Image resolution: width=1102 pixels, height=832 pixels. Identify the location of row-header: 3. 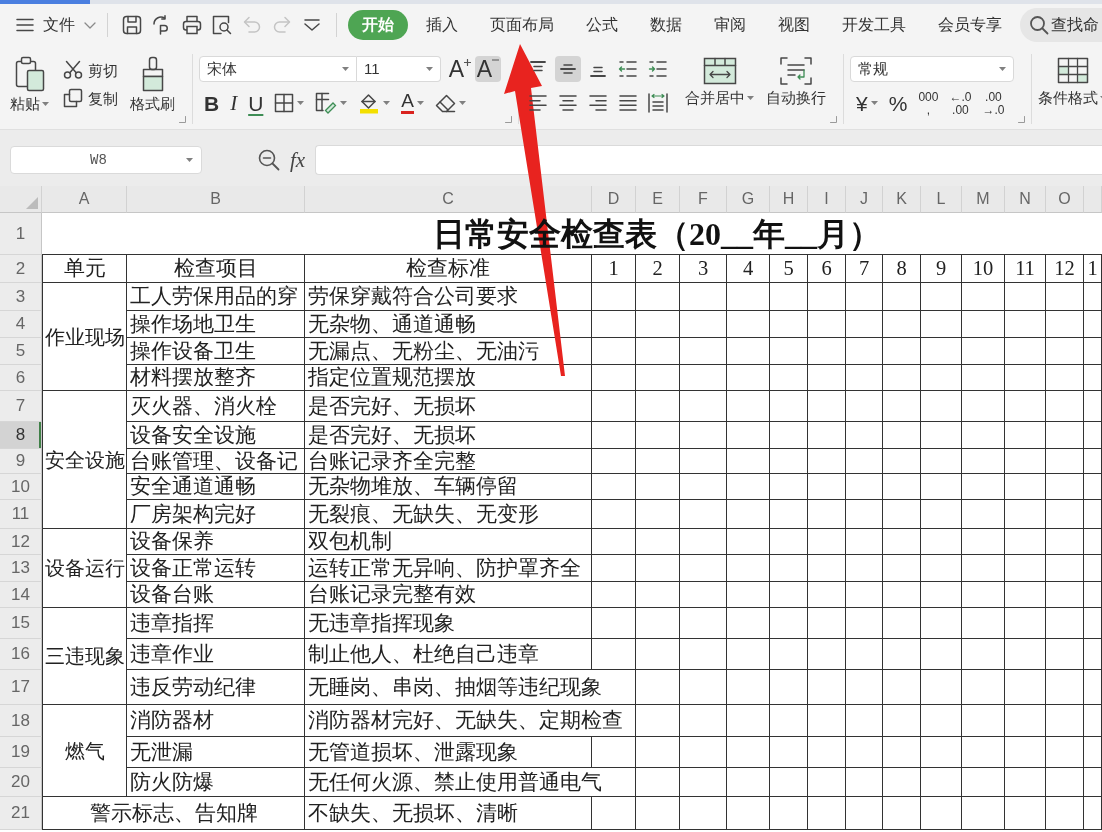
(21, 297).